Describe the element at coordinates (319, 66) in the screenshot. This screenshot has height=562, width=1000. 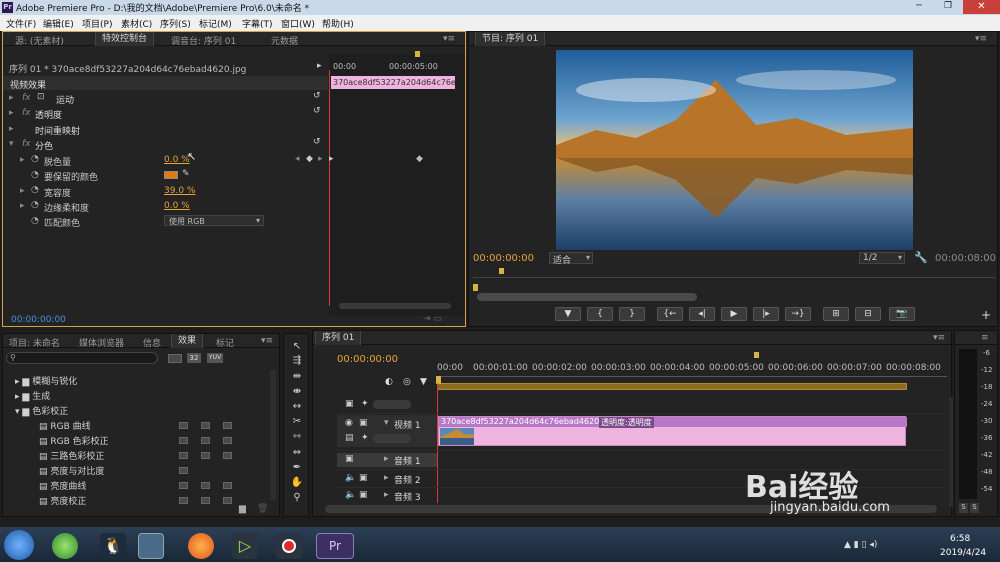
I see `play-clip-icon: ▸` at that location.